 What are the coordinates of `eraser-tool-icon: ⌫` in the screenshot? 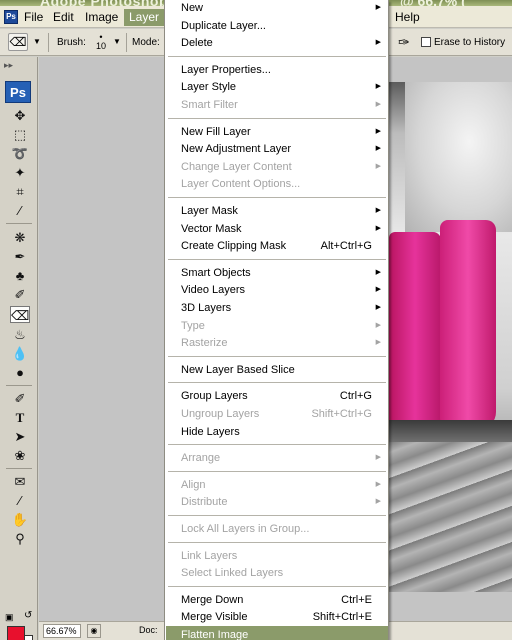 It's located at (20, 314).